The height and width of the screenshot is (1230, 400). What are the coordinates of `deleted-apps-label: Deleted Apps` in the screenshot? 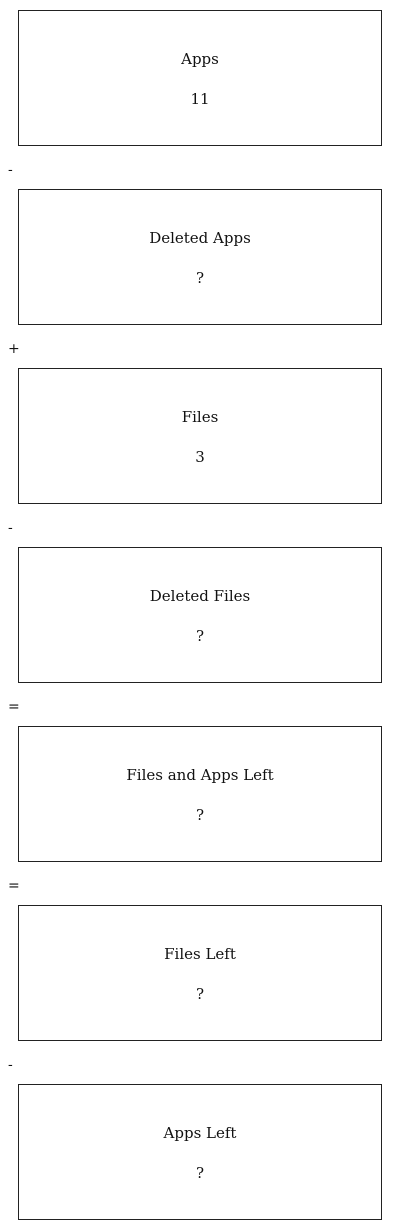 It's located at (200, 238).